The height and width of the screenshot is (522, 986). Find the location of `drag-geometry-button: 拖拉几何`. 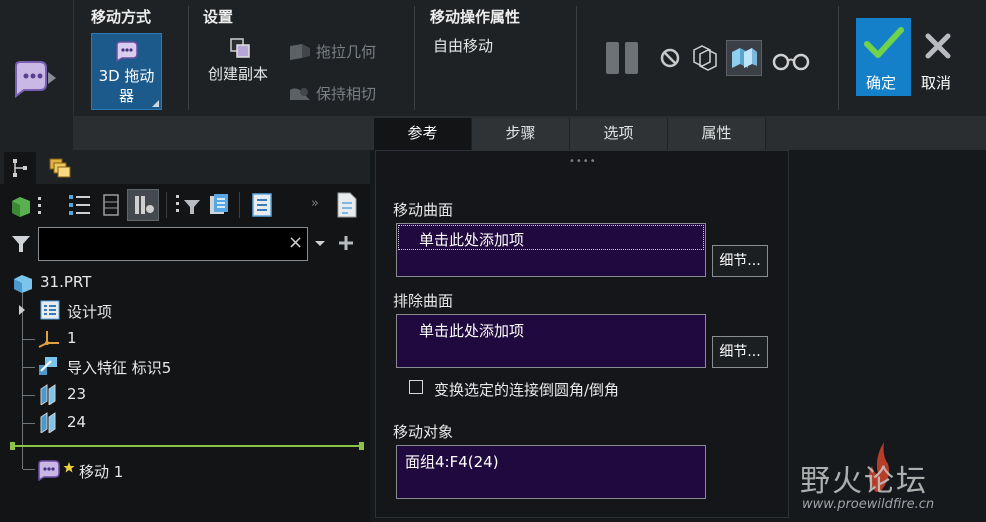

drag-geometry-button: 拖拉几何 is located at coordinates (338, 52).